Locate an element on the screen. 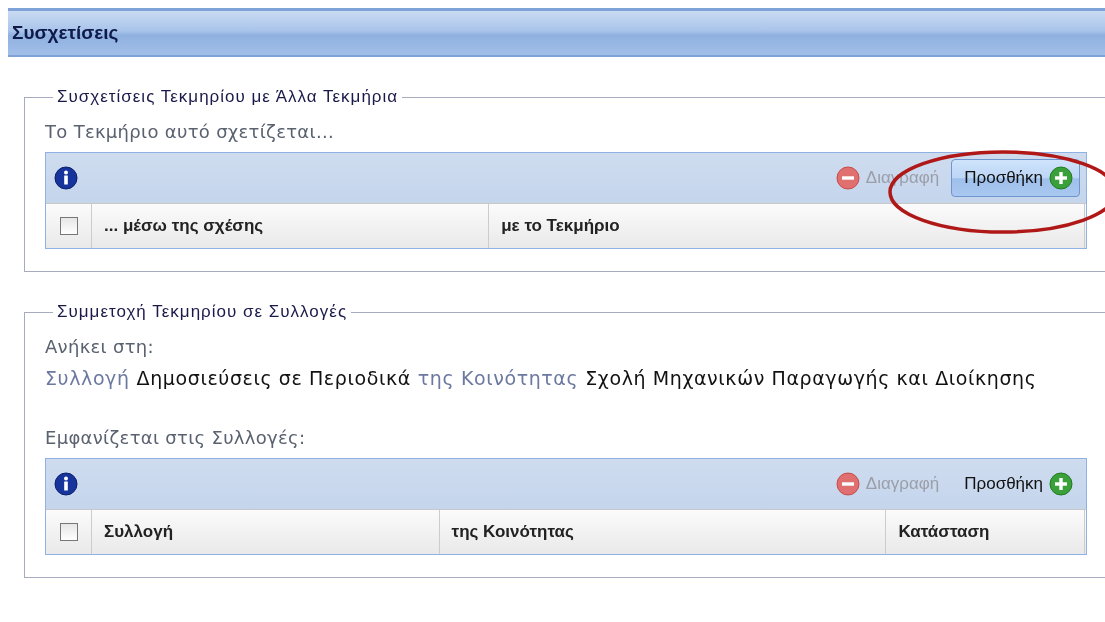 This screenshot has width=1105, height=622. field-value: Σχολή Μηχανικών Παραγωγής και Διοίκησης is located at coordinates (811, 378).